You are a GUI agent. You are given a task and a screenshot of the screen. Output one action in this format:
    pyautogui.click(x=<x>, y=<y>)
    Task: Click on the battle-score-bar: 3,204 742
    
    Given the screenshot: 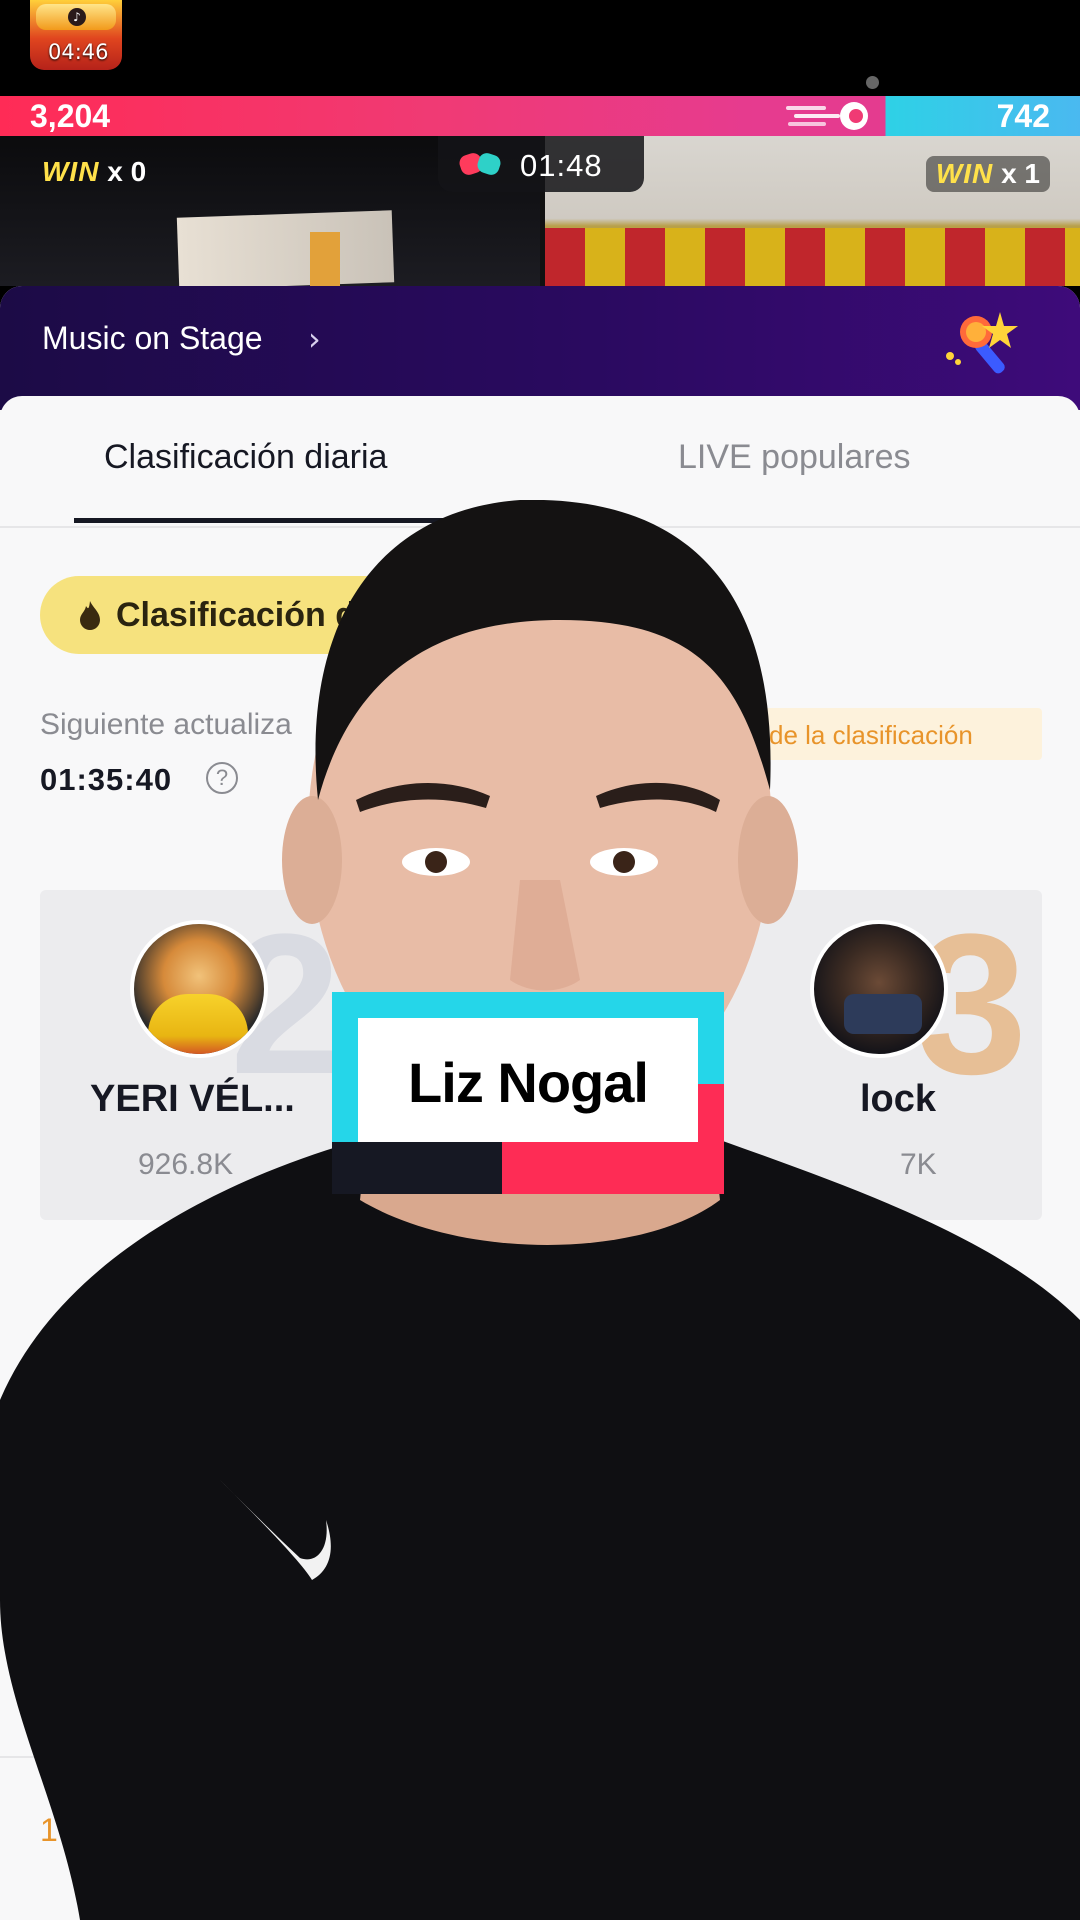 What is the action you would take?
    pyautogui.click(x=540, y=116)
    